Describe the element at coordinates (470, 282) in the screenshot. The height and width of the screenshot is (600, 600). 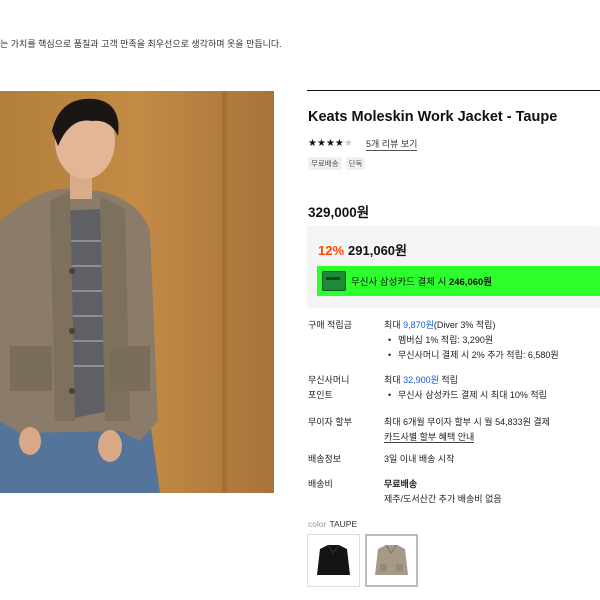
I see `card-promo-price: 246,060원` at that location.